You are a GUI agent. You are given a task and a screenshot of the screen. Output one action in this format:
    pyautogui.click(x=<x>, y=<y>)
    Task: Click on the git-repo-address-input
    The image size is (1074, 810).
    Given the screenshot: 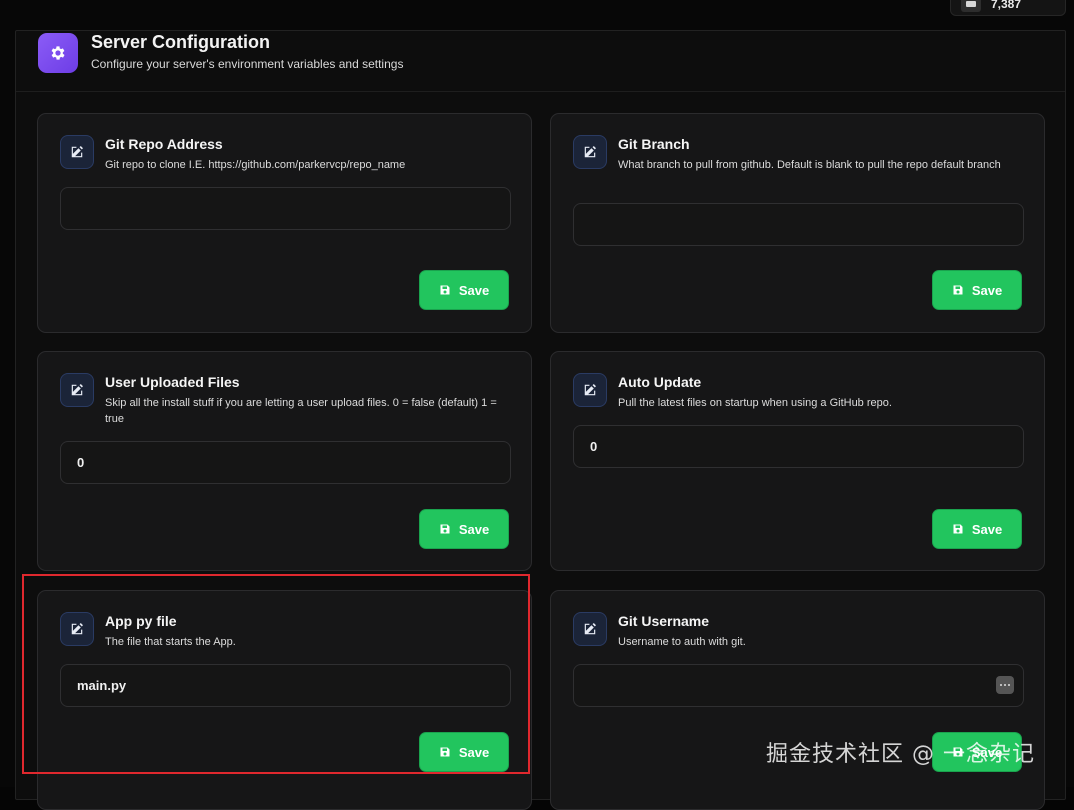 What is the action you would take?
    pyautogui.click(x=285, y=208)
    